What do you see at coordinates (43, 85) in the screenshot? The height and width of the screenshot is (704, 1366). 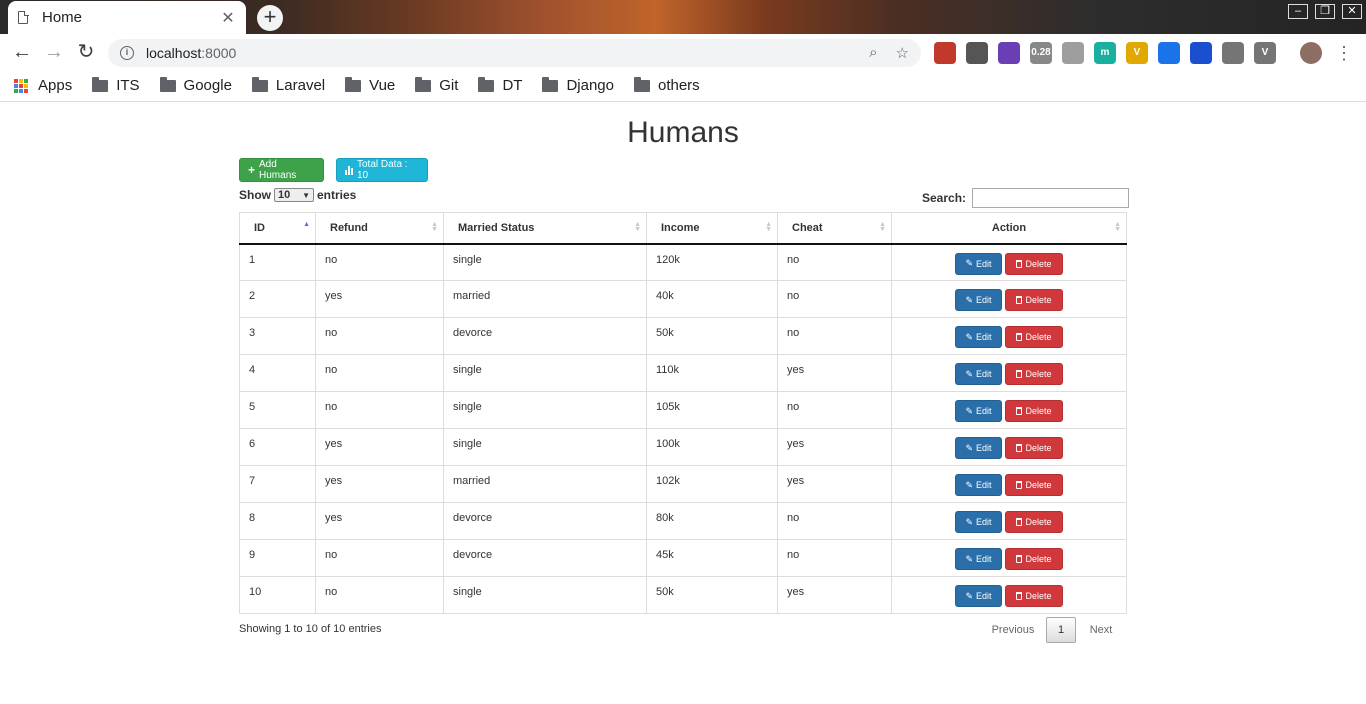 I see `bookmark-apps: Apps` at bounding box center [43, 85].